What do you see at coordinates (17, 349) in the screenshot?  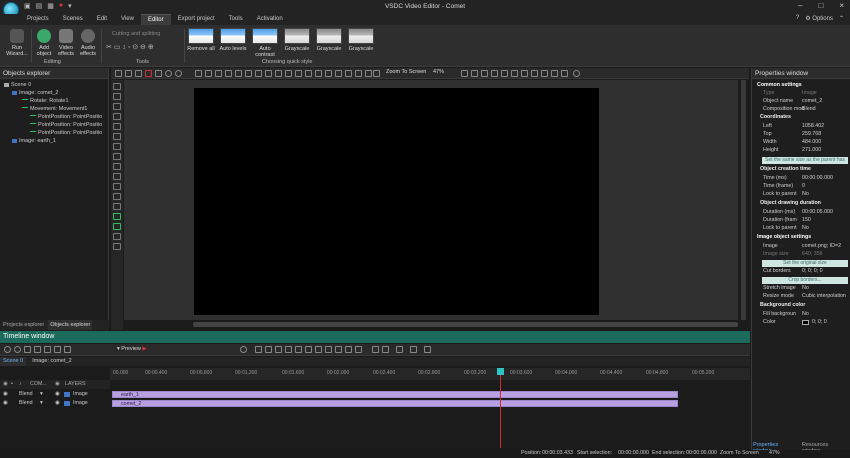 I see `remove-track-icon` at bounding box center [17, 349].